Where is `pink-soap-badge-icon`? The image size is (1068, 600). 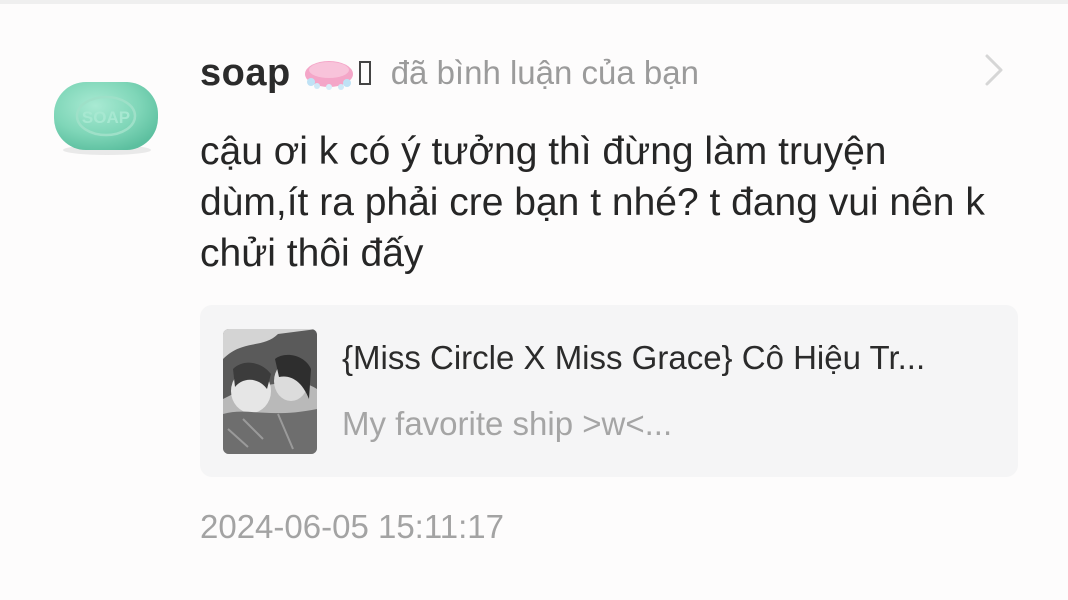 pink-soap-badge-icon is located at coordinates (329, 73).